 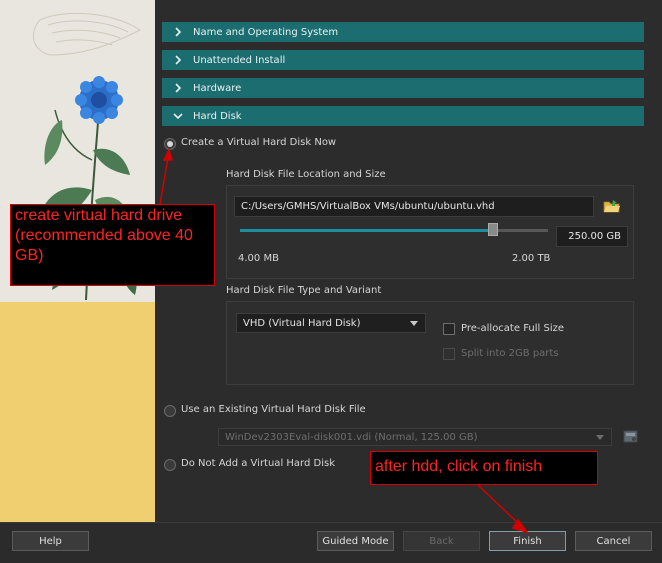 What do you see at coordinates (217, 116) in the screenshot?
I see `section-label: Hard Disk` at bounding box center [217, 116].